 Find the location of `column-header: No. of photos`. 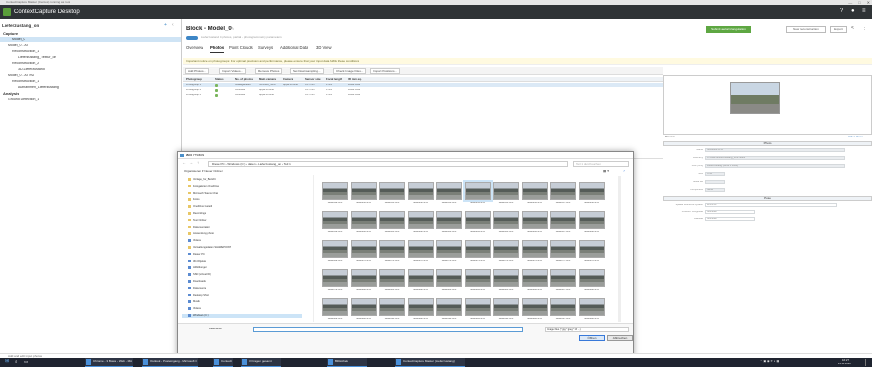

column-header: No. of photos is located at coordinates (244, 79).